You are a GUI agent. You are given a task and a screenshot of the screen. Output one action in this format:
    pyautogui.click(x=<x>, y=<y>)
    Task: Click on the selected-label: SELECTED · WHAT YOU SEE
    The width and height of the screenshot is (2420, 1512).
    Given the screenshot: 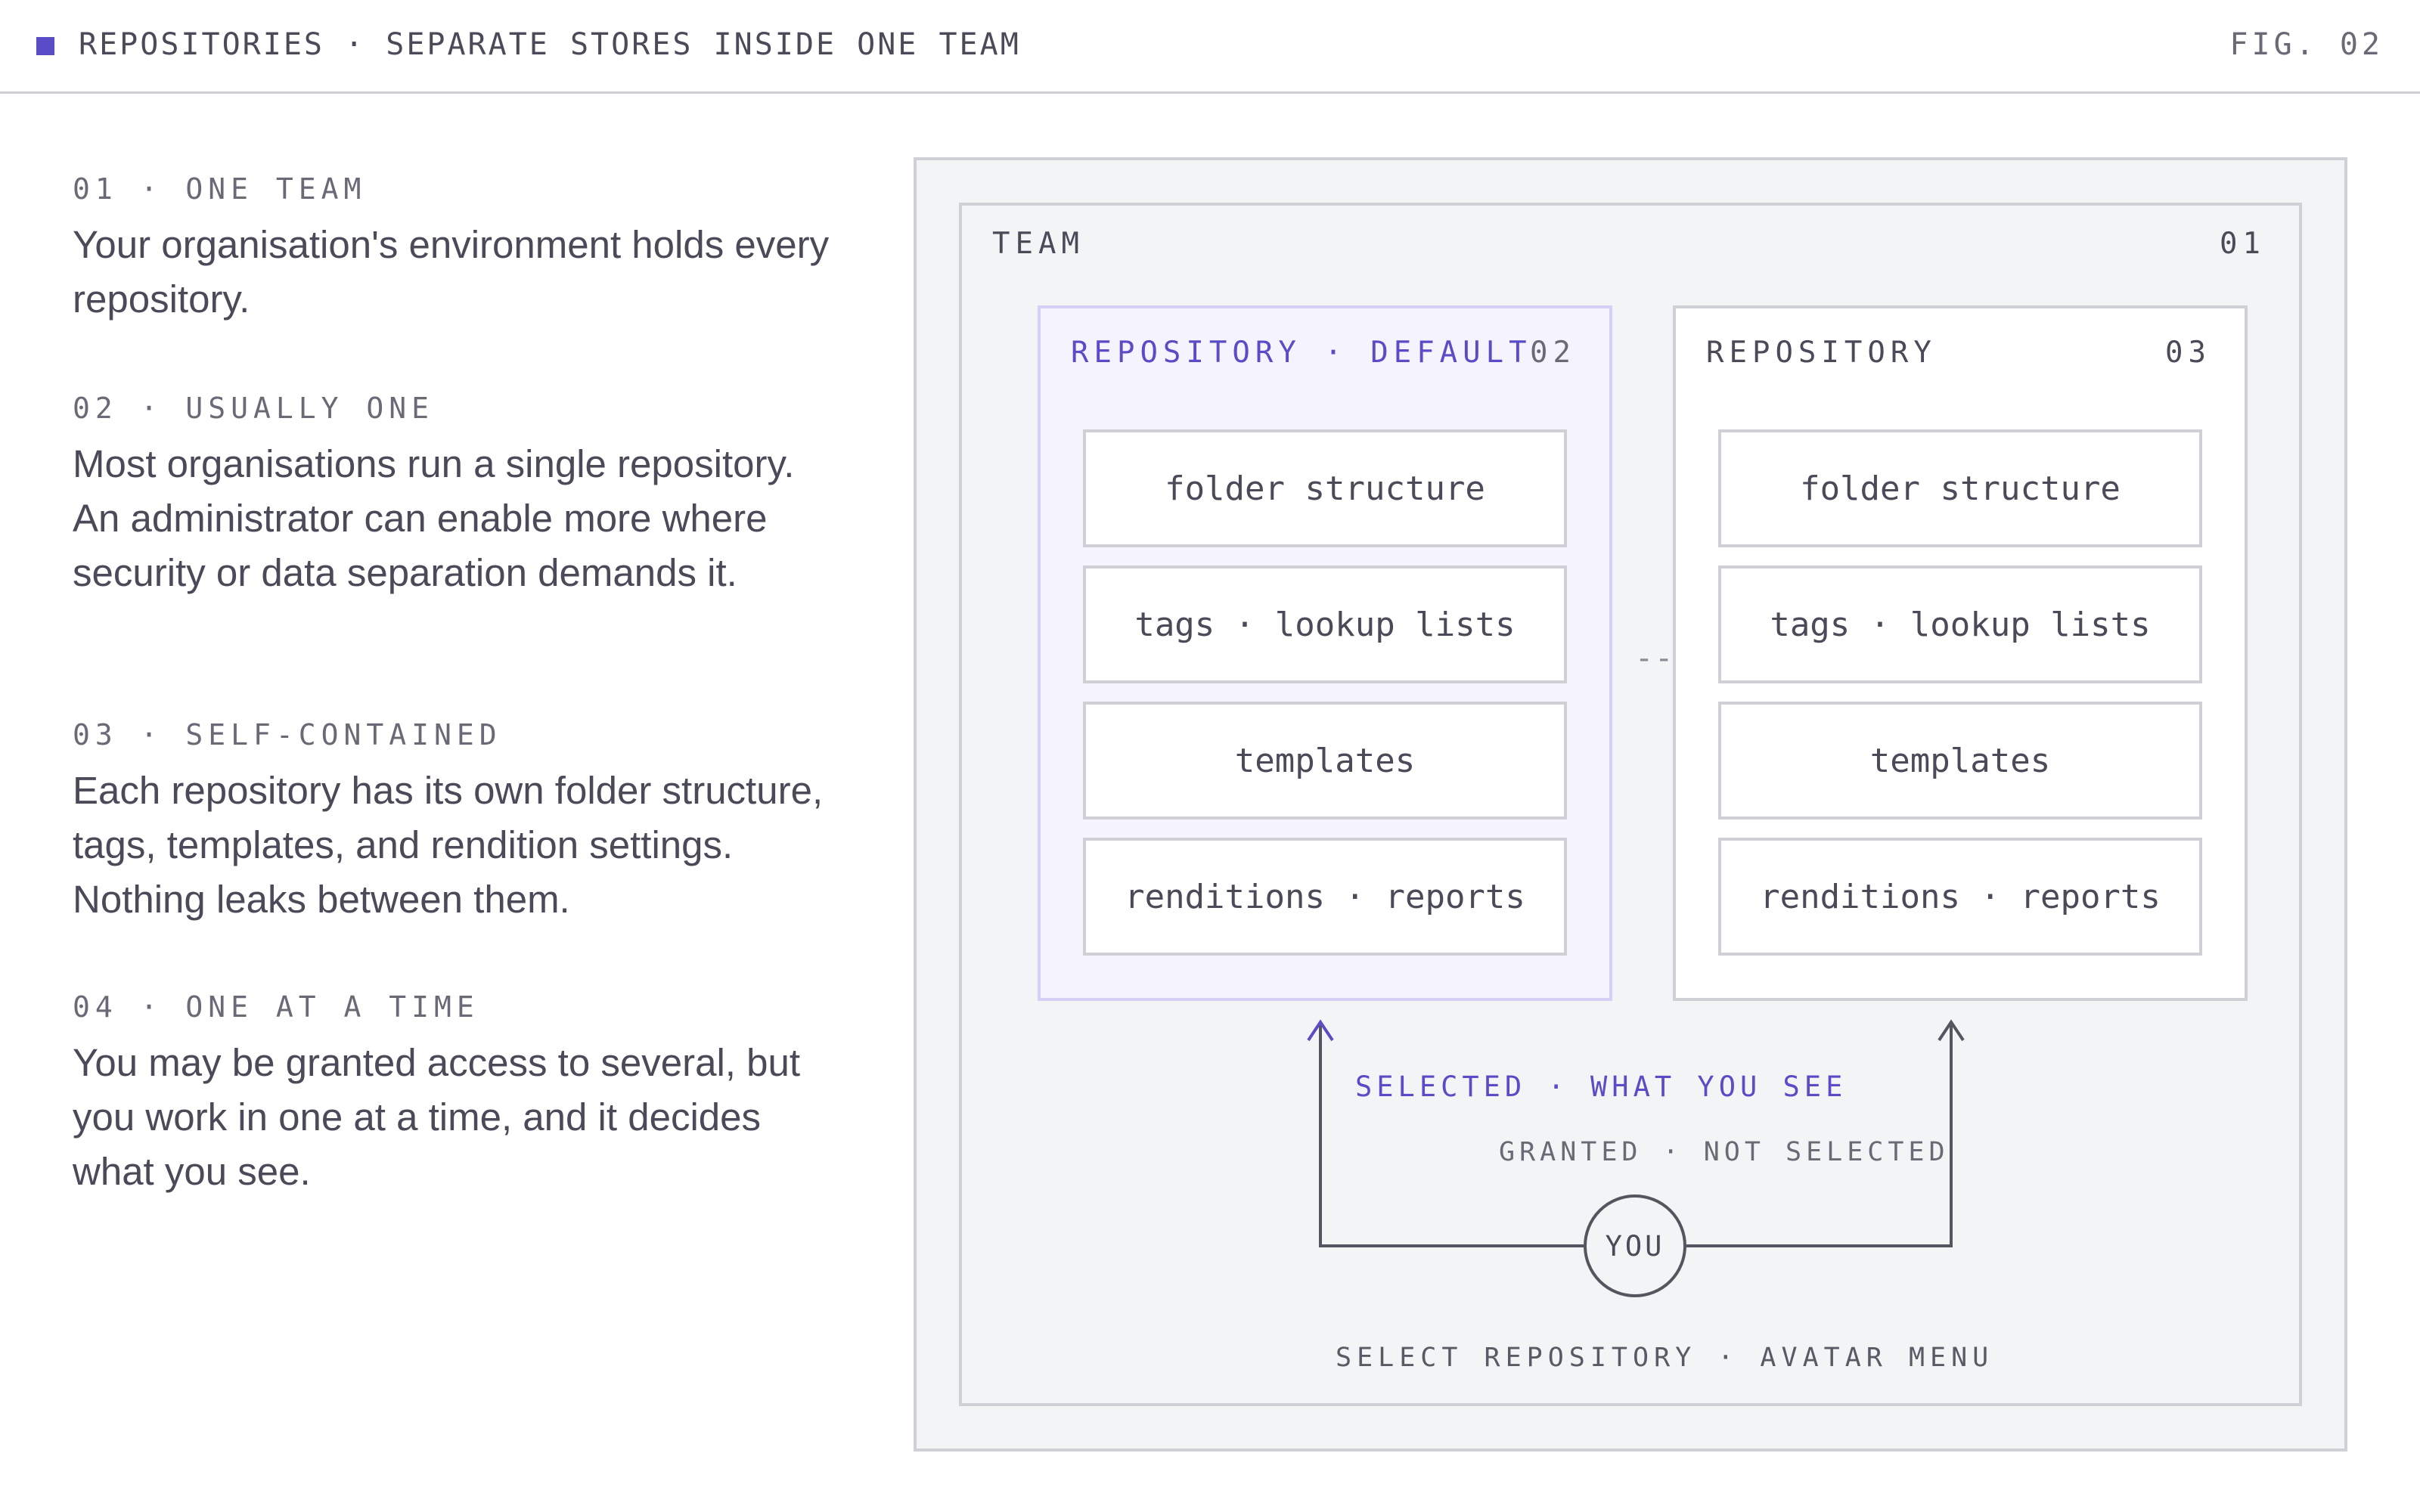 What is the action you would take?
    pyautogui.click(x=1601, y=1086)
    